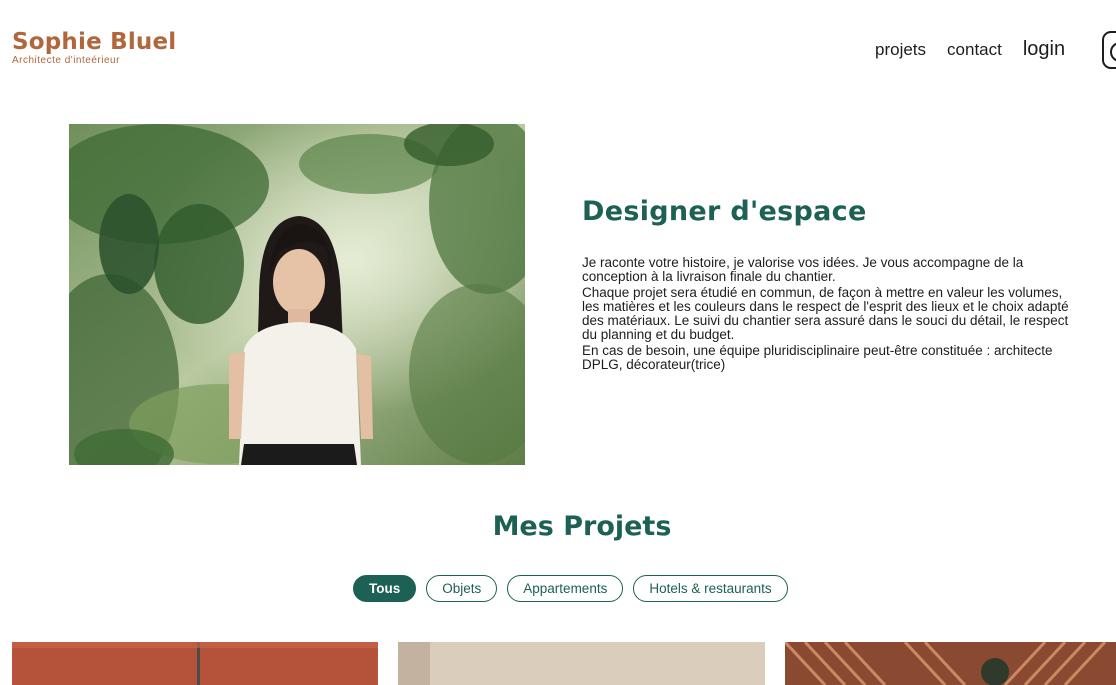 This screenshot has width=1116, height=685. I want to click on projects-title: Mes Projets, so click(582, 526).